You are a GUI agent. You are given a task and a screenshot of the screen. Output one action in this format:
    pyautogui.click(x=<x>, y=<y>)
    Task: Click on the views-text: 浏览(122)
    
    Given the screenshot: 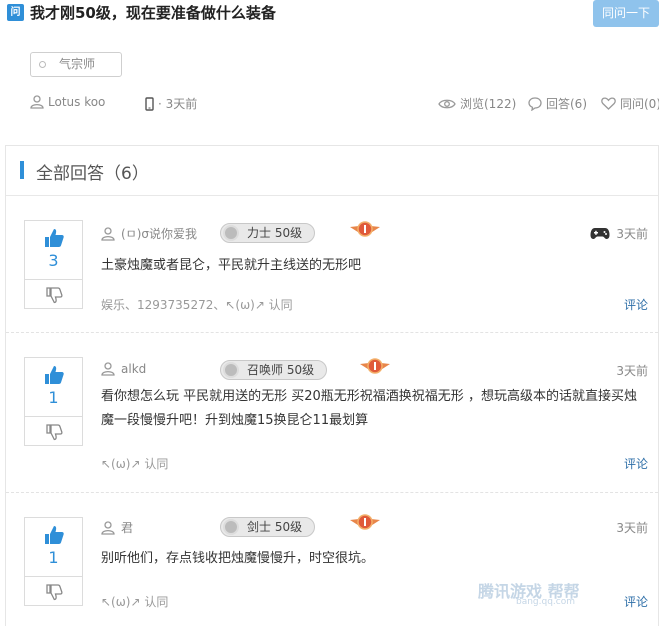 What is the action you would take?
    pyautogui.click(x=488, y=104)
    